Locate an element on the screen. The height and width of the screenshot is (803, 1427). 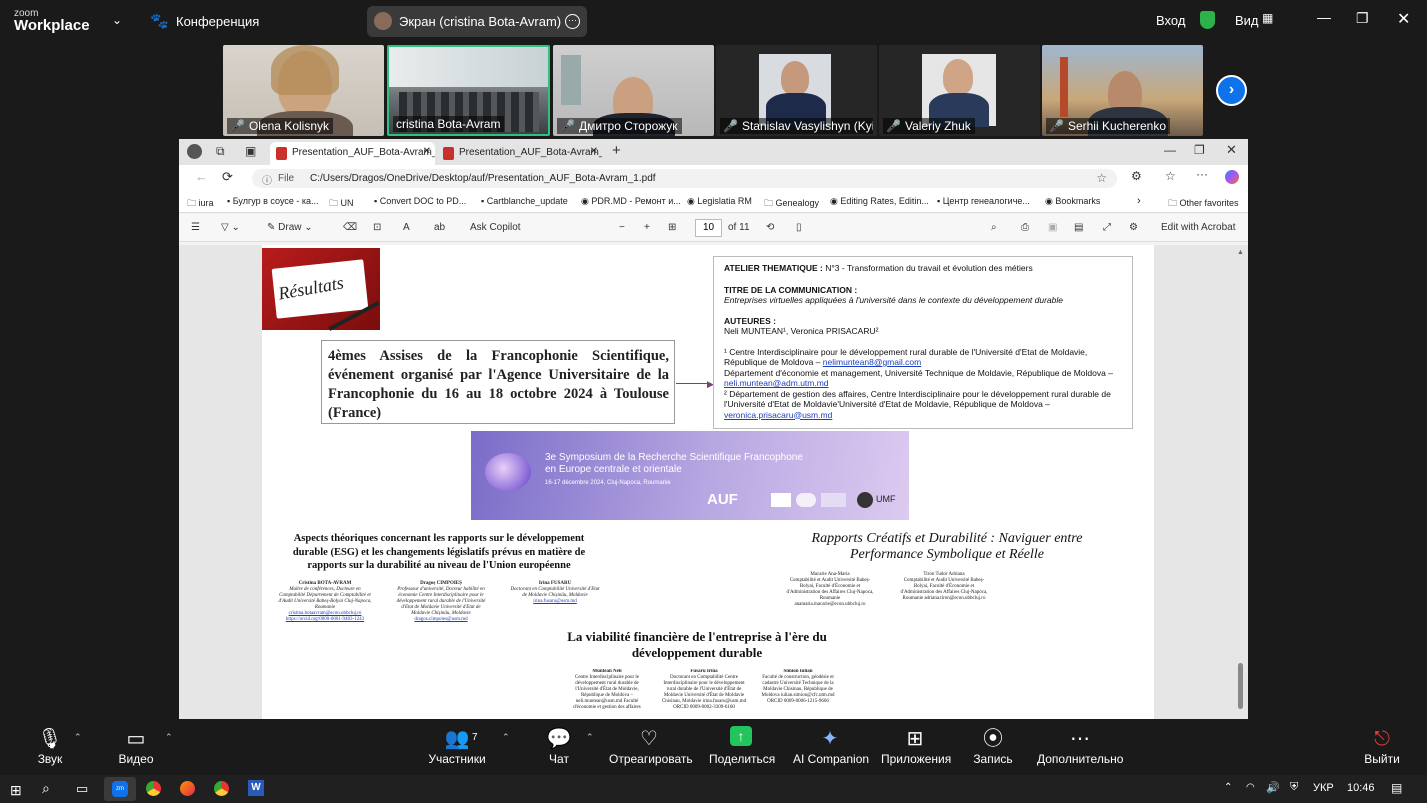
scroll-up-icon: ▲ is located at coordinates (1240, 252).